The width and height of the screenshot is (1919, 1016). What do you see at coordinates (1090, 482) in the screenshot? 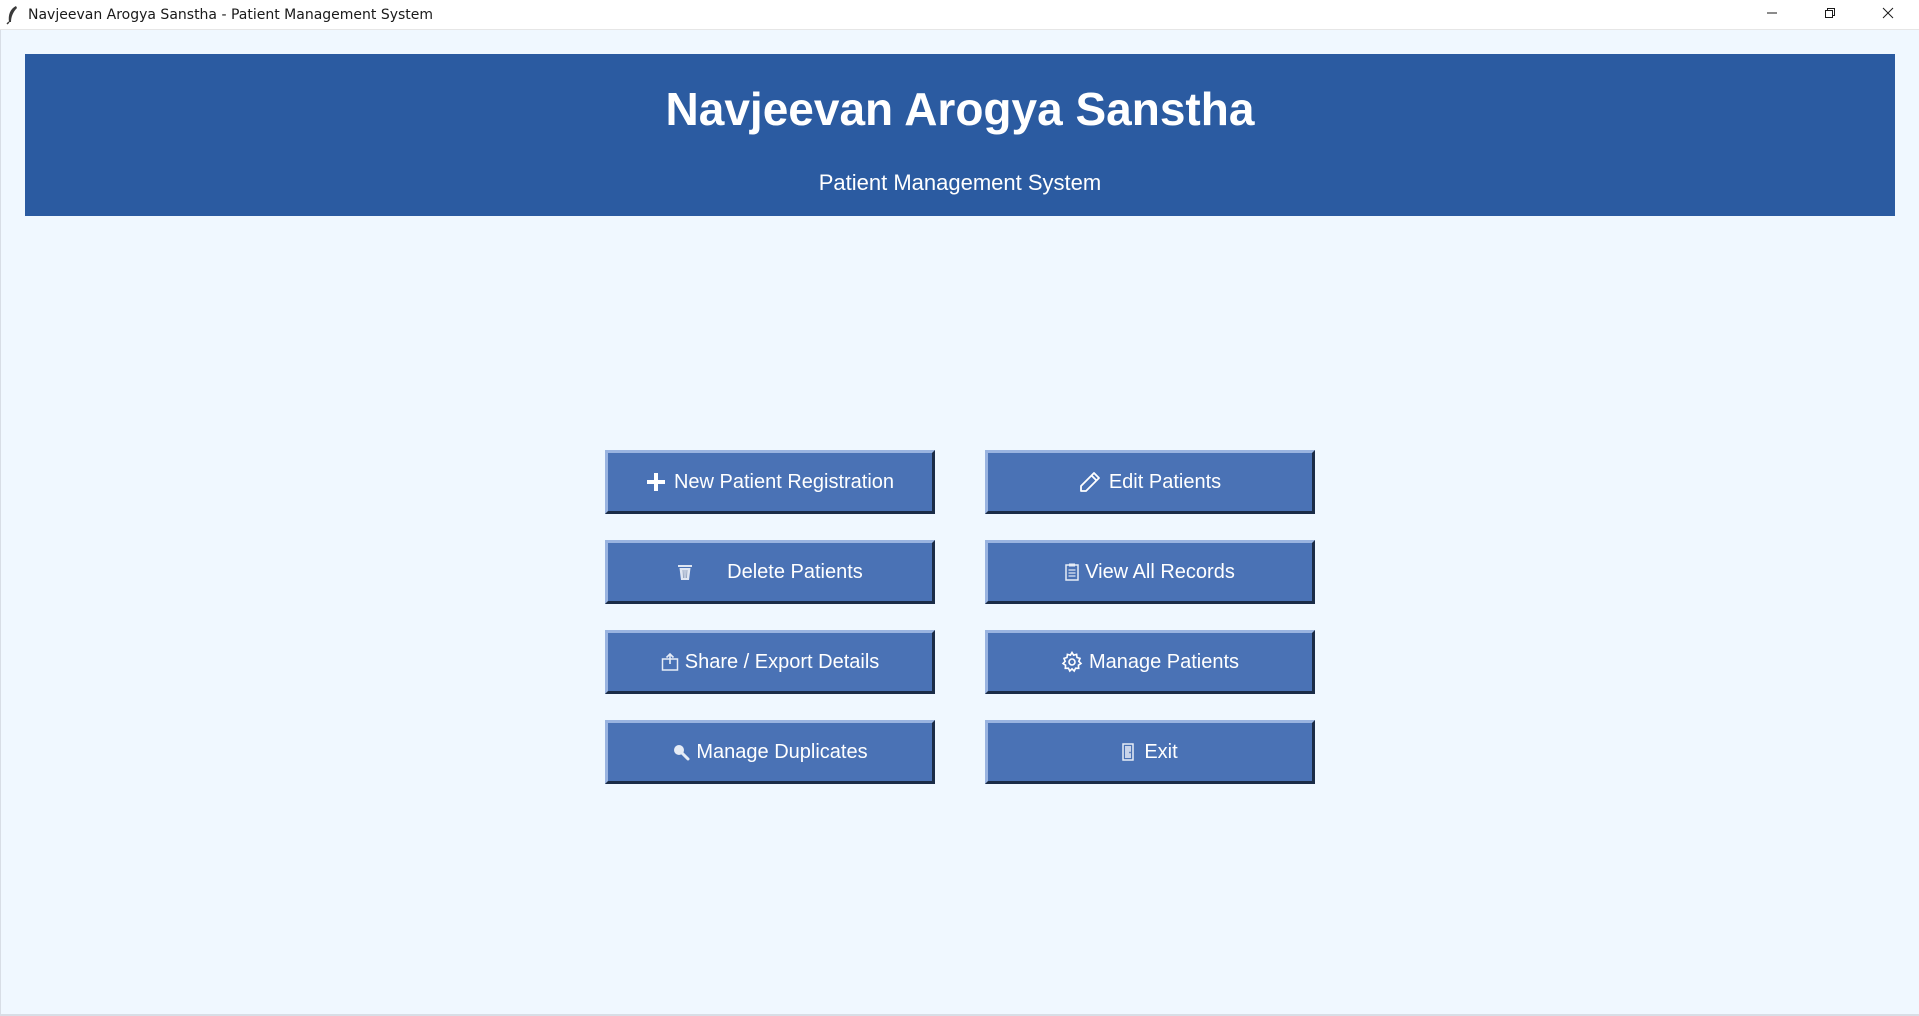
I see `pencil-icon` at bounding box center [1090, 482].